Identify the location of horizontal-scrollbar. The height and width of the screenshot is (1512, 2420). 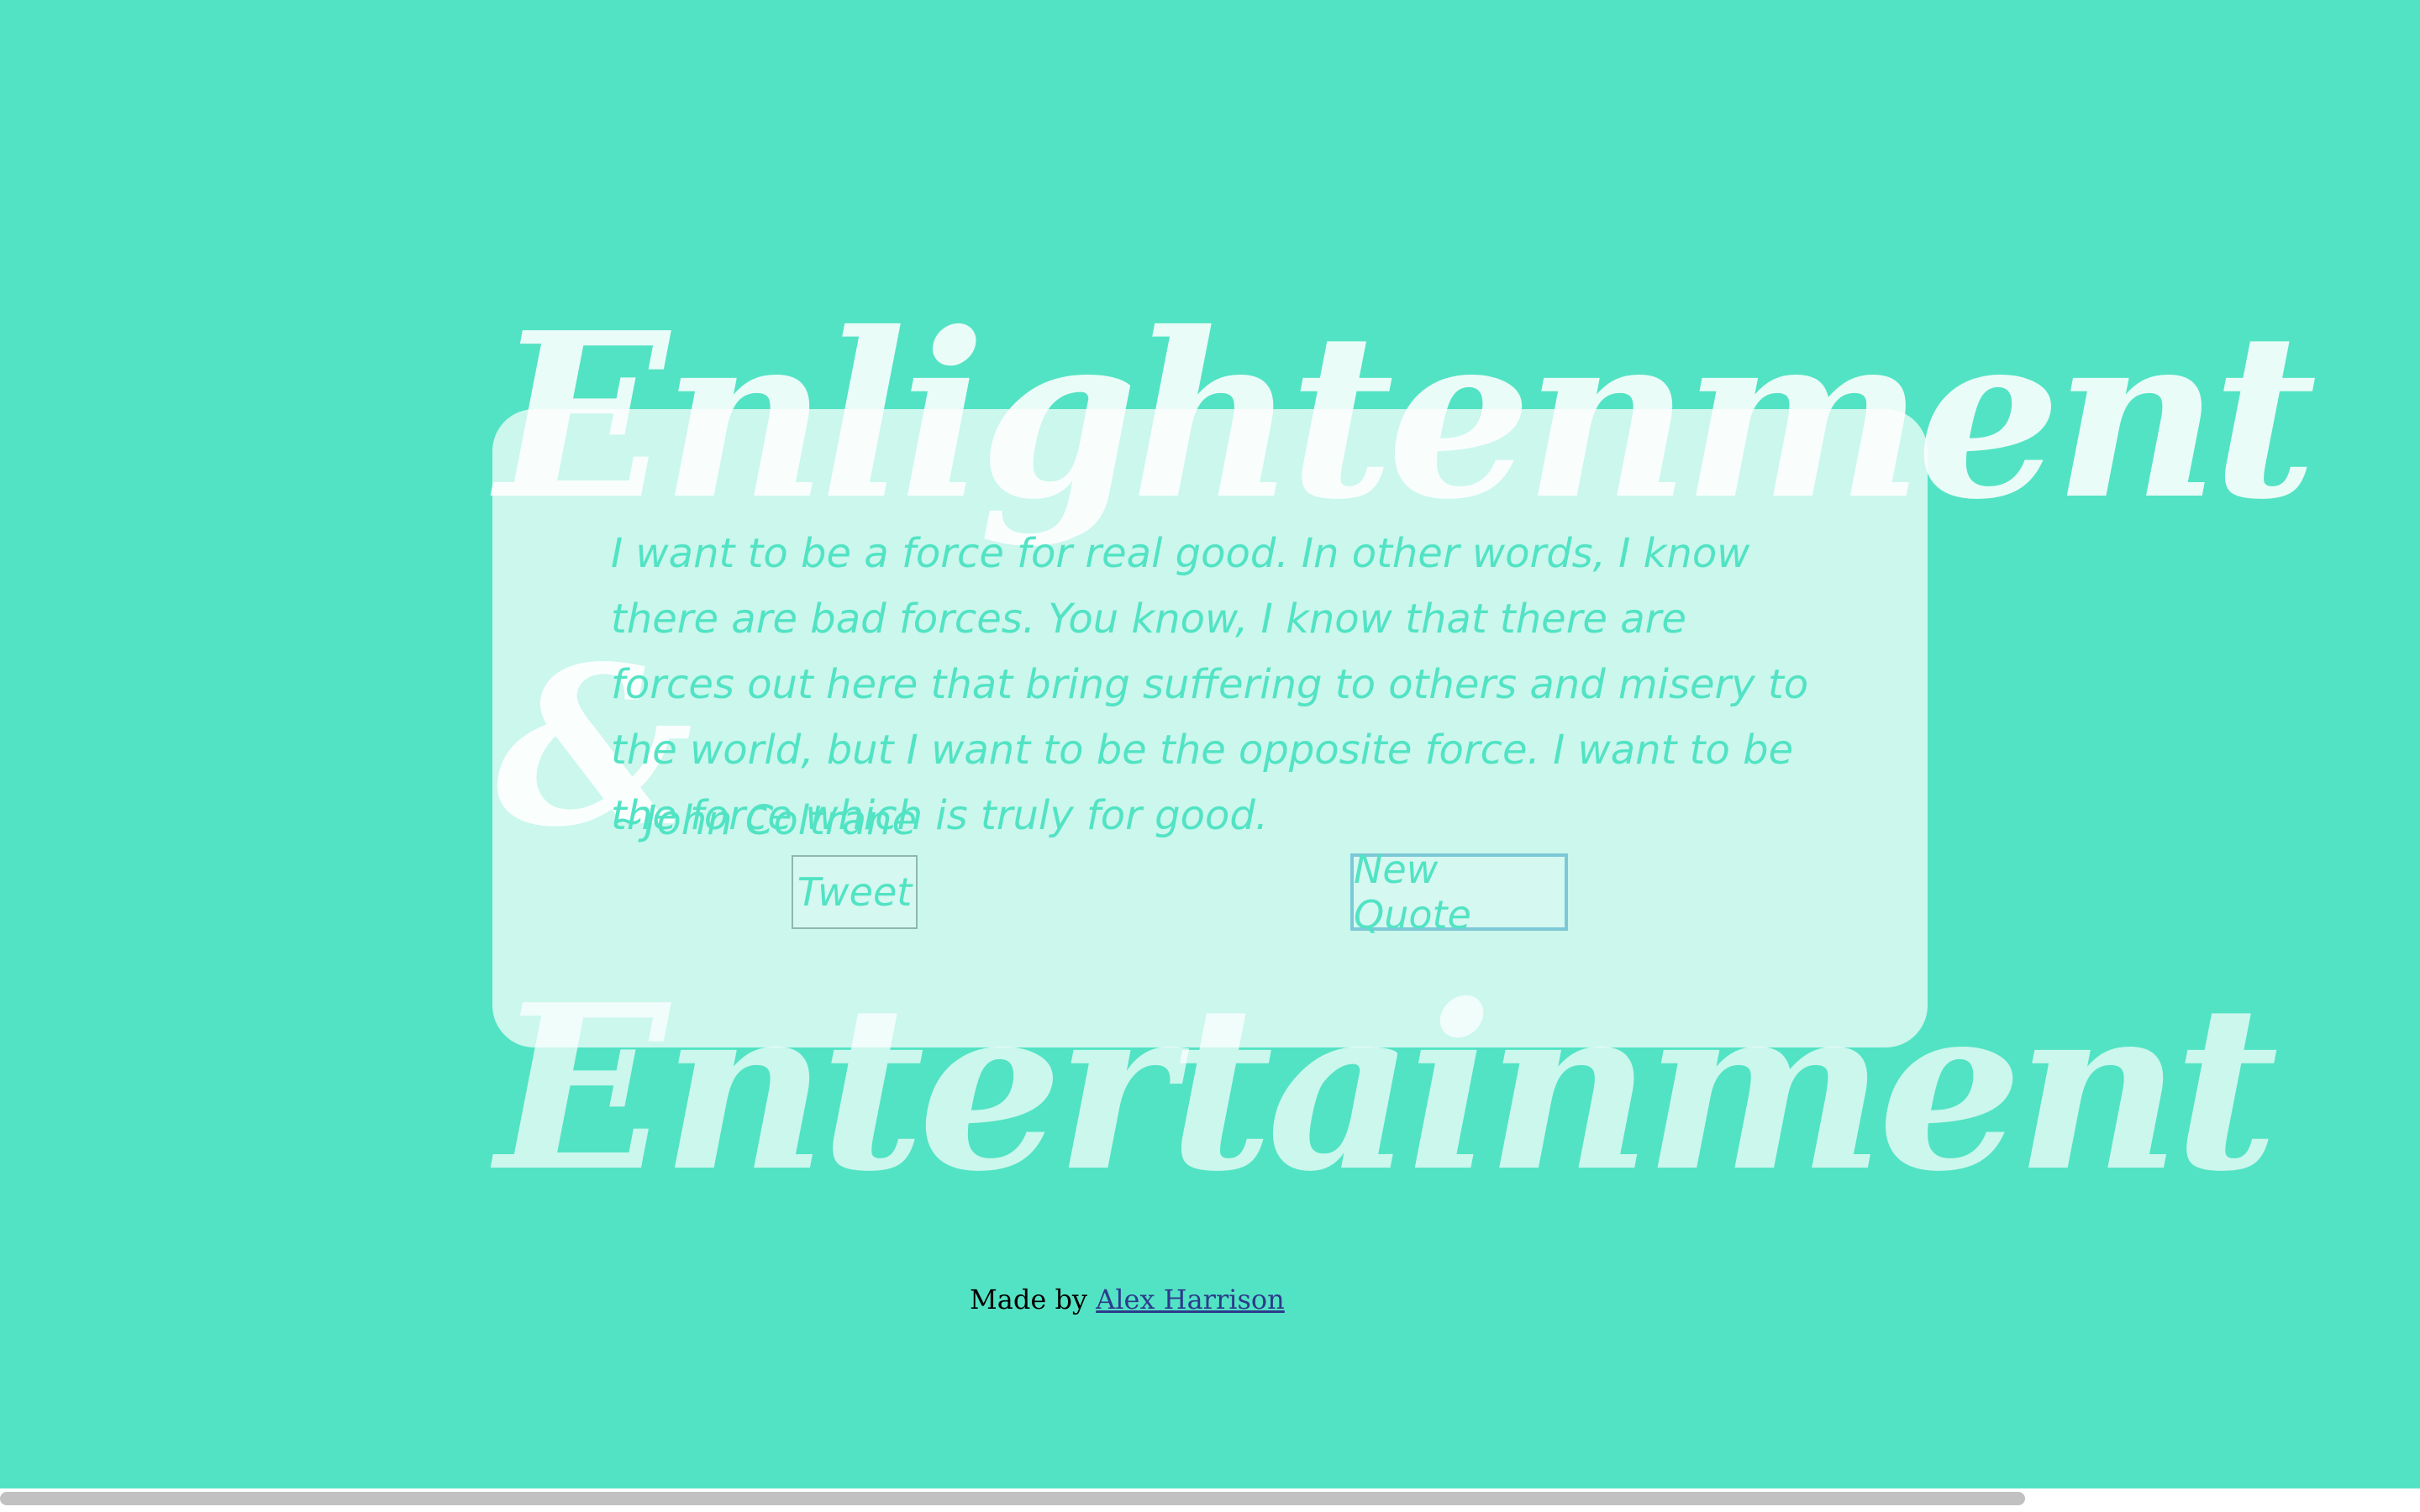
(1210, 1500).